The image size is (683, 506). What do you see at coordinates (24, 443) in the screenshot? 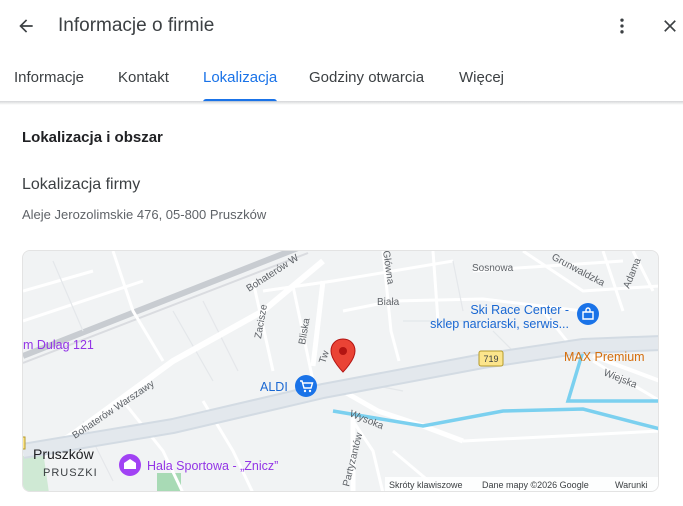
I see `road-badge` at bounding box center [24, 443].